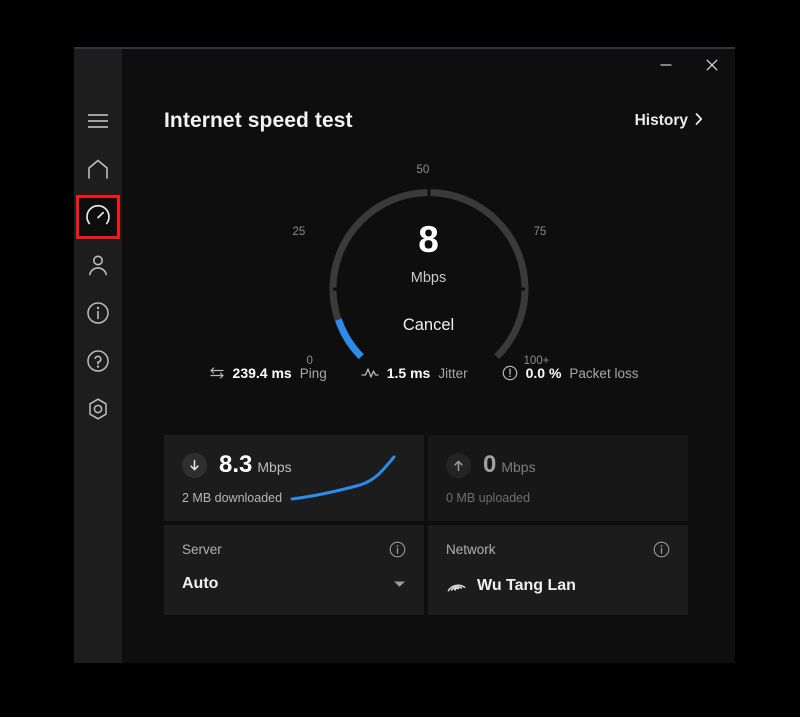  I want to click on minimize-icon, so click(666, 65).